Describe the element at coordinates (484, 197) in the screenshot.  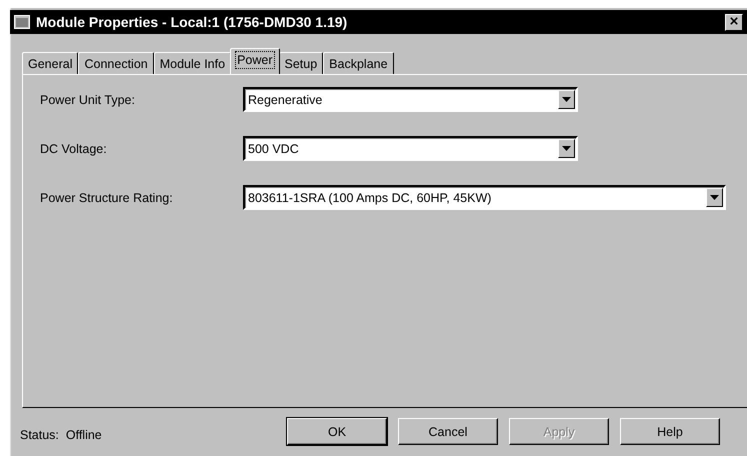
I see `dropdown-field: 803611-1SRA (100 Amps DC, 60HP, 45KW)` at that location.